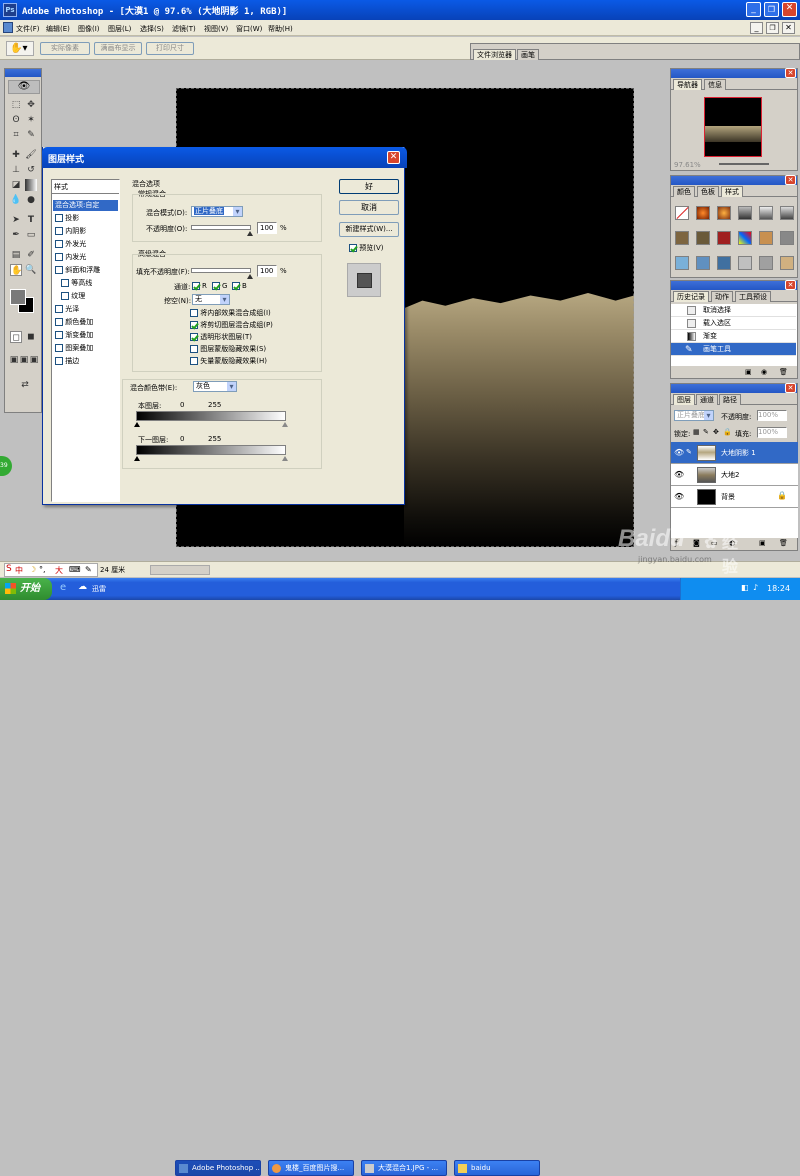 The image size is (800, 1176). What do you see at coordinates (211, 299) in the screenshot?
I see `knockout-select: 无` at bounding box center [211, 299].